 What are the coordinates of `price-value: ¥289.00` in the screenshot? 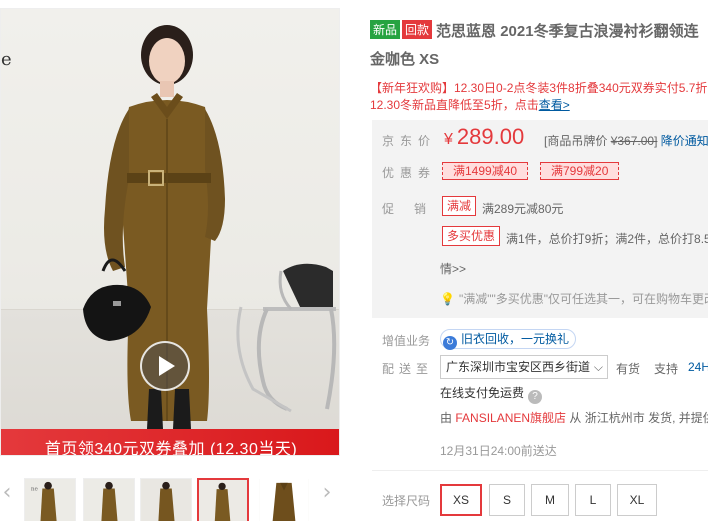 It's located at (484, 137).